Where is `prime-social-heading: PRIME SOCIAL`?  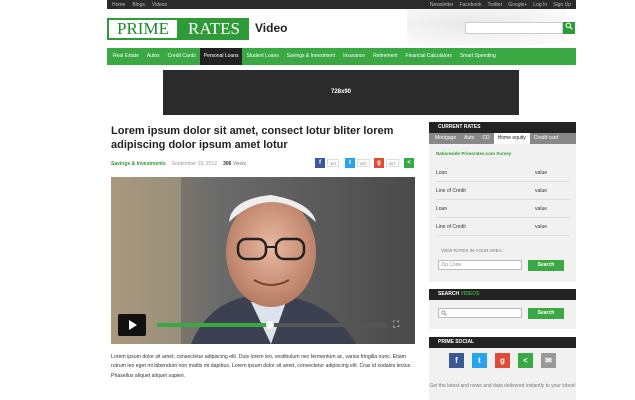
prime-social-heading: PRIME SOCIAL is located at coordinates (502, 342).